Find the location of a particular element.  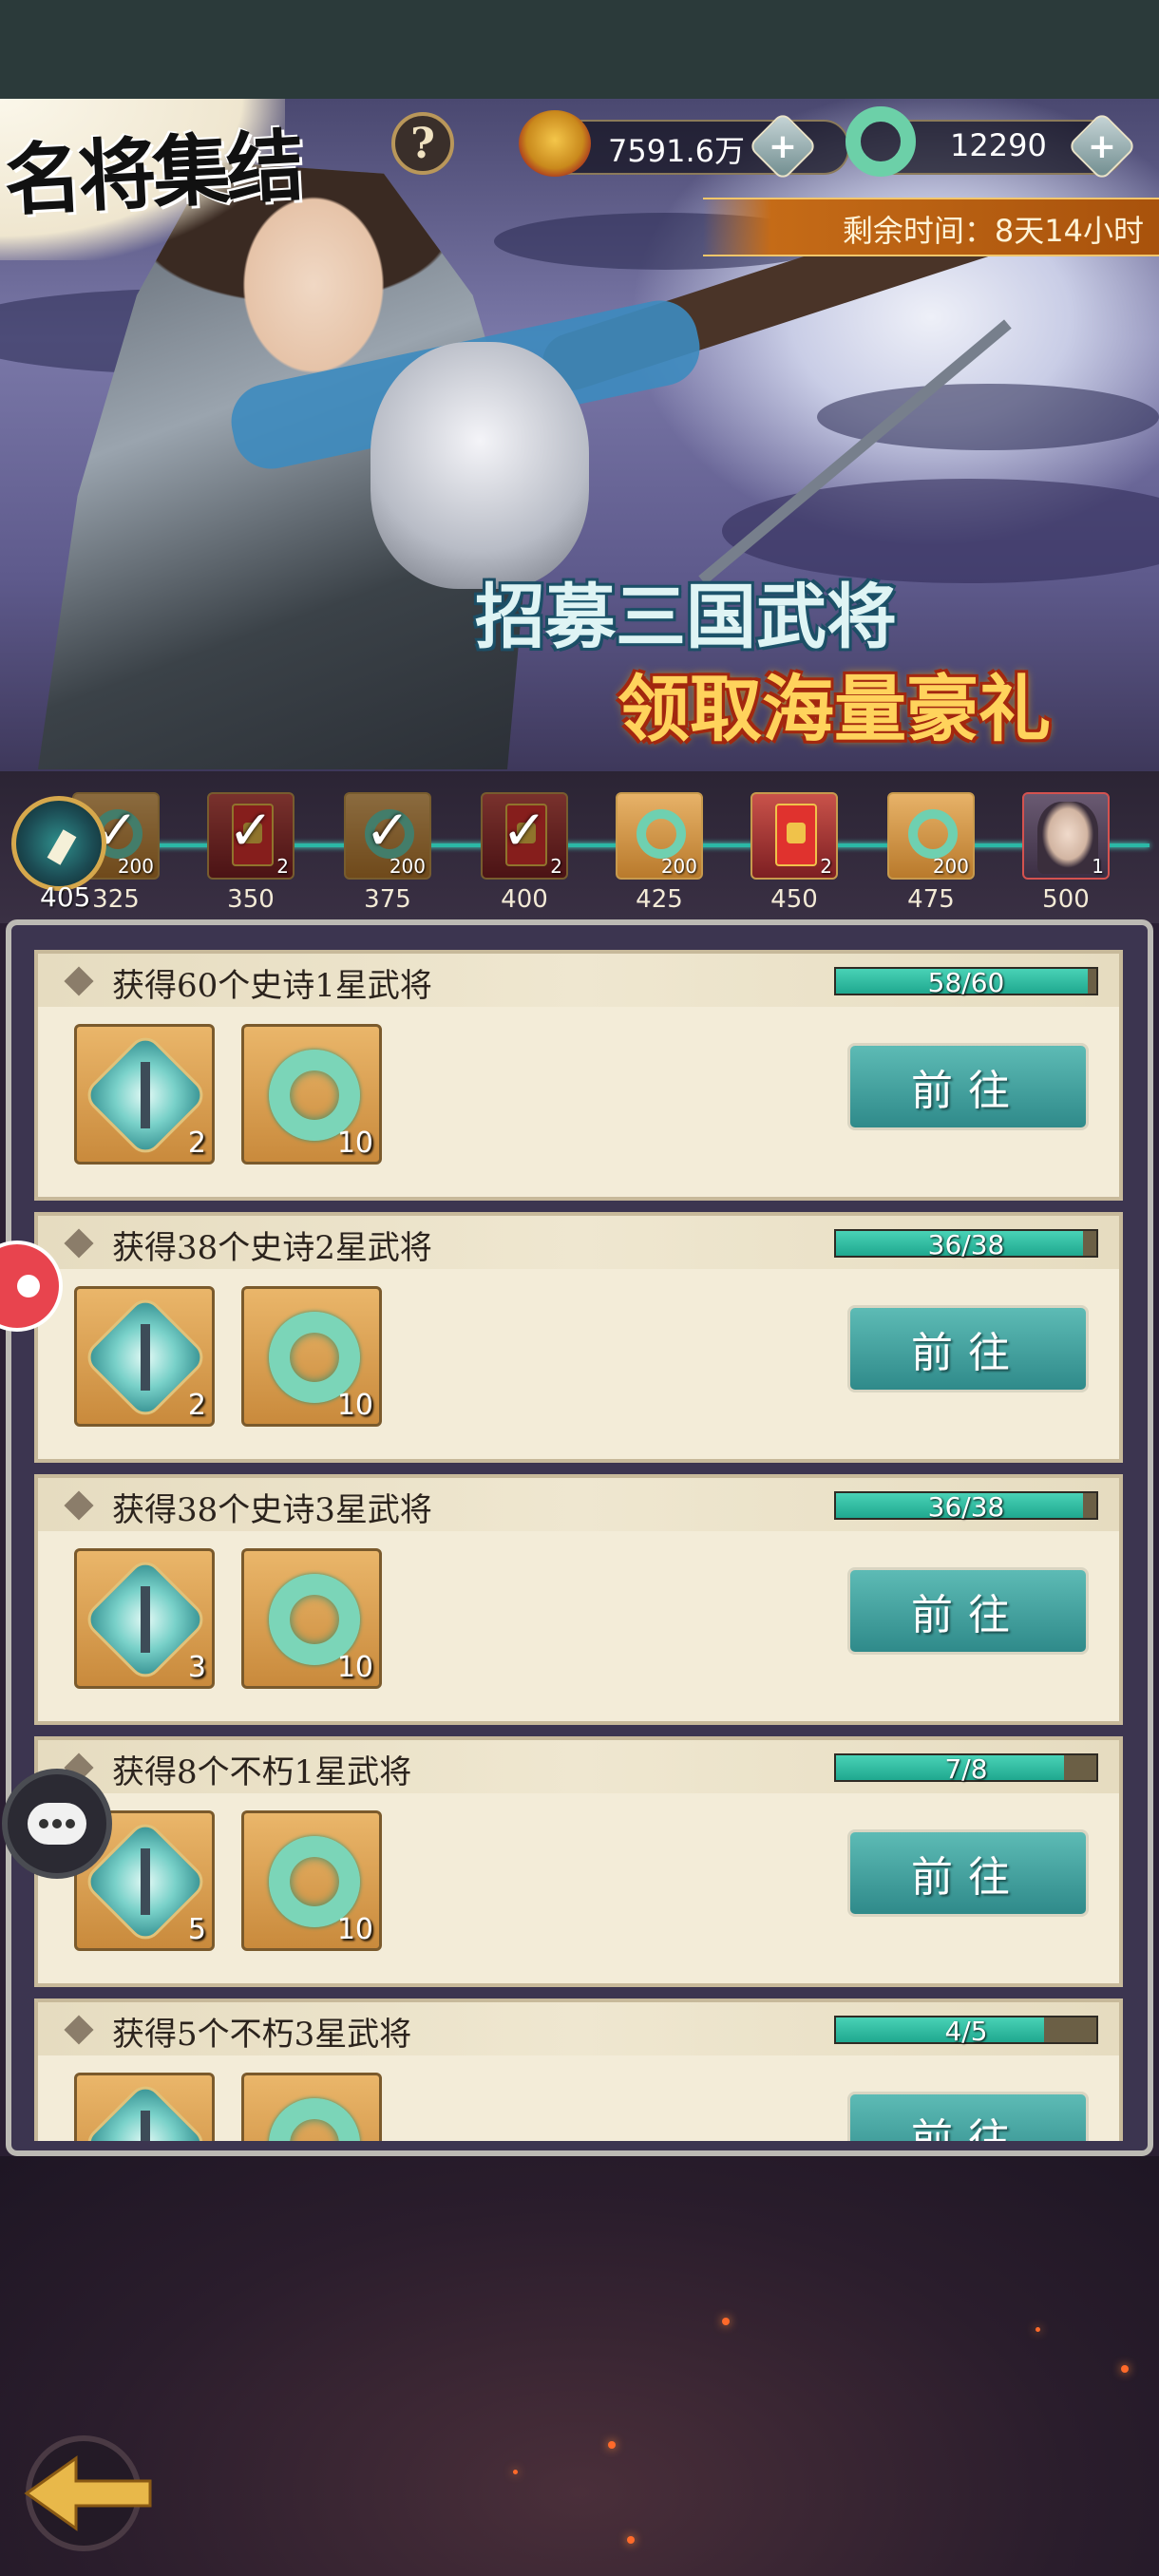

recruit-token-icon is located at coordinates (145, 2110).